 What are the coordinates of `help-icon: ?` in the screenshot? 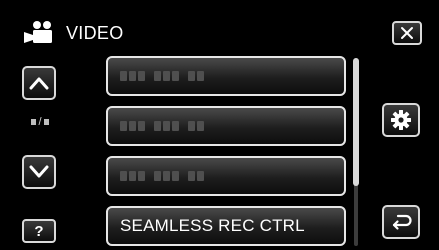 It's located at (39, 231).